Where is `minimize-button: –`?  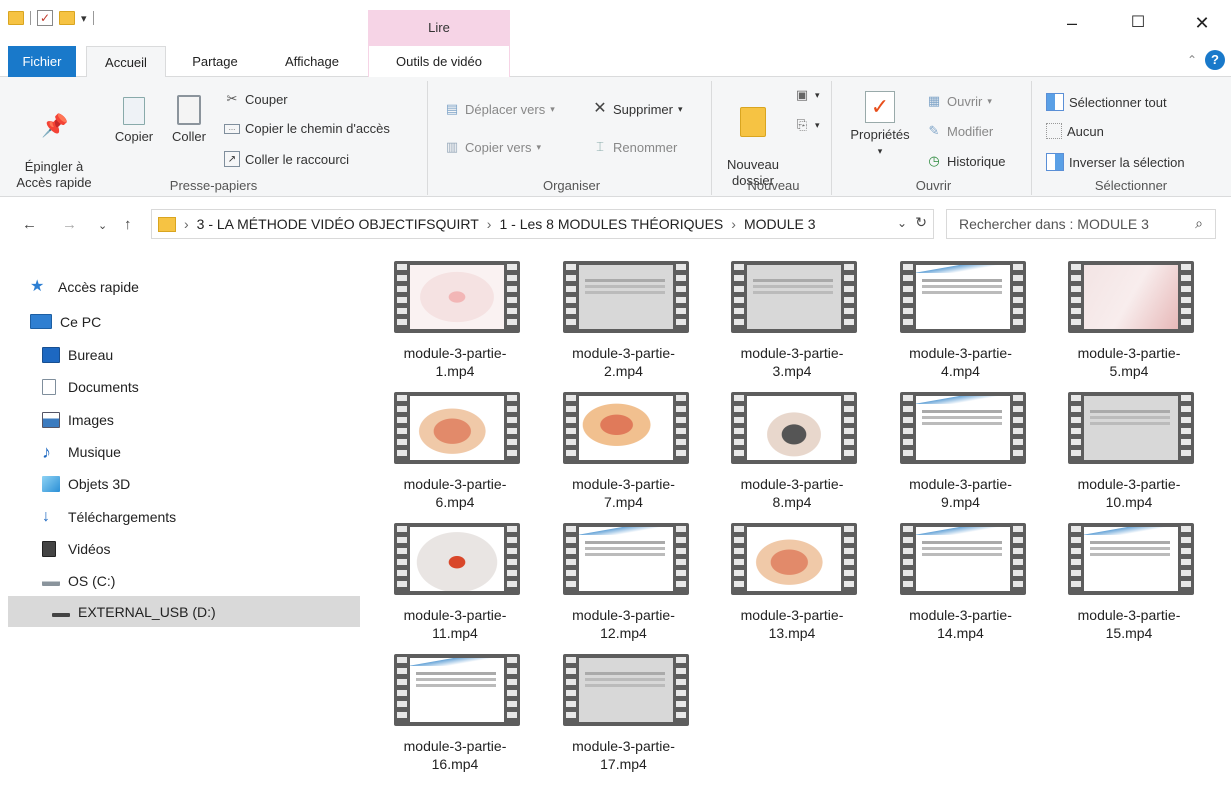
minimize-button: – is located at coordinates (1072, 23).